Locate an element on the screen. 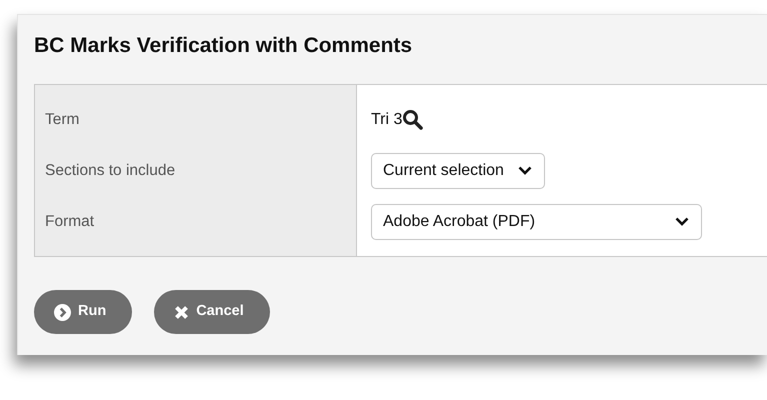 The height and width of the screenshot is (400, 767). select-field: Current selection is located at coordinates (458, 170).